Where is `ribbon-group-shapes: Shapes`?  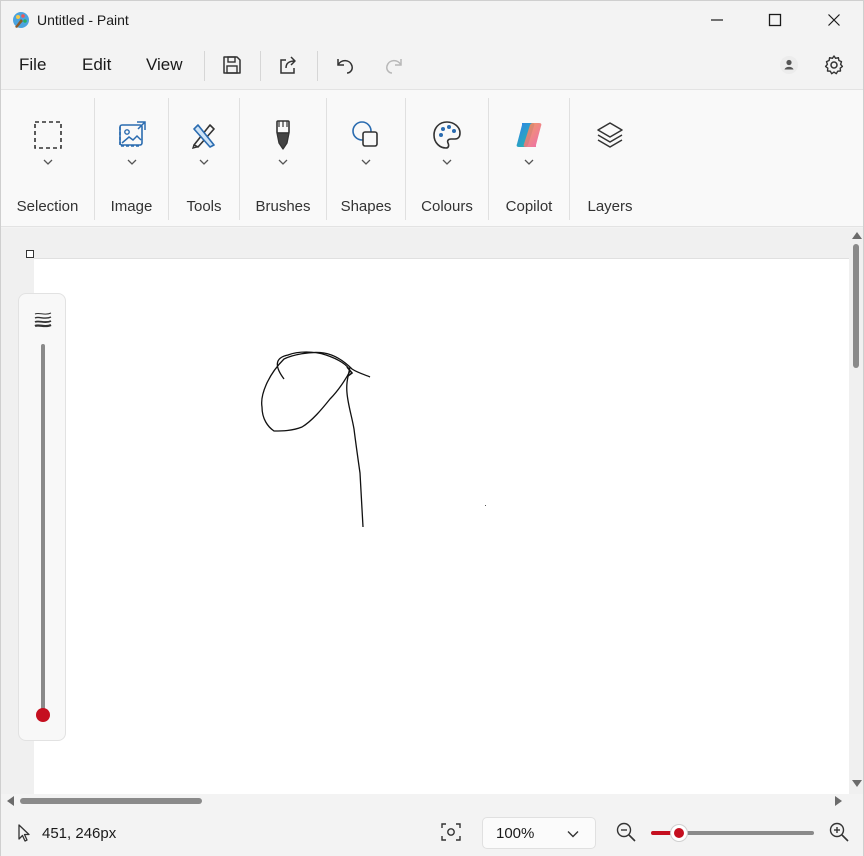 ribbon-group-shapes: Shapes is located at coordinates (366, 158).